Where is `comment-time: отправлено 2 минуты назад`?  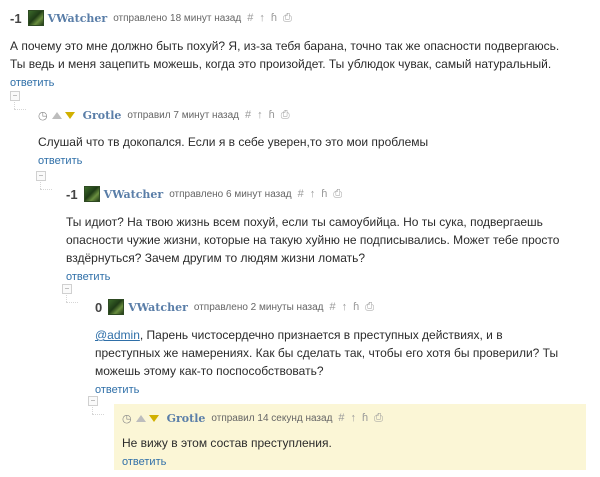 comment-time: отправлено 2 минуты назад is located at coordinates (258, 307).